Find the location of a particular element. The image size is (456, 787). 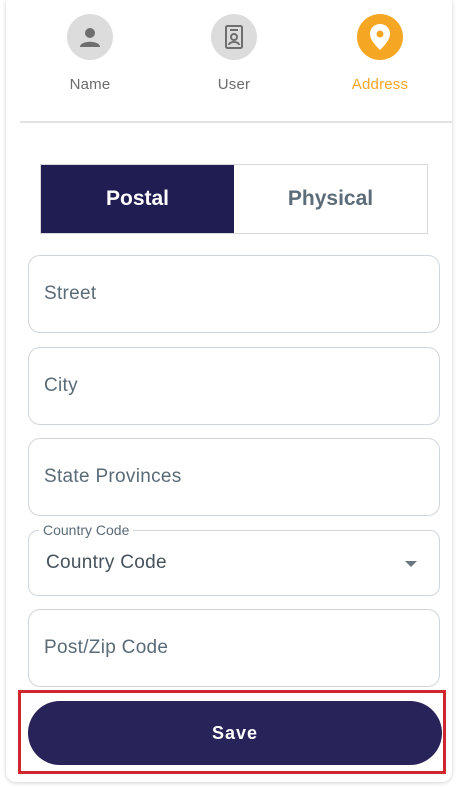

person-icon is located at coordinates (90, 37).